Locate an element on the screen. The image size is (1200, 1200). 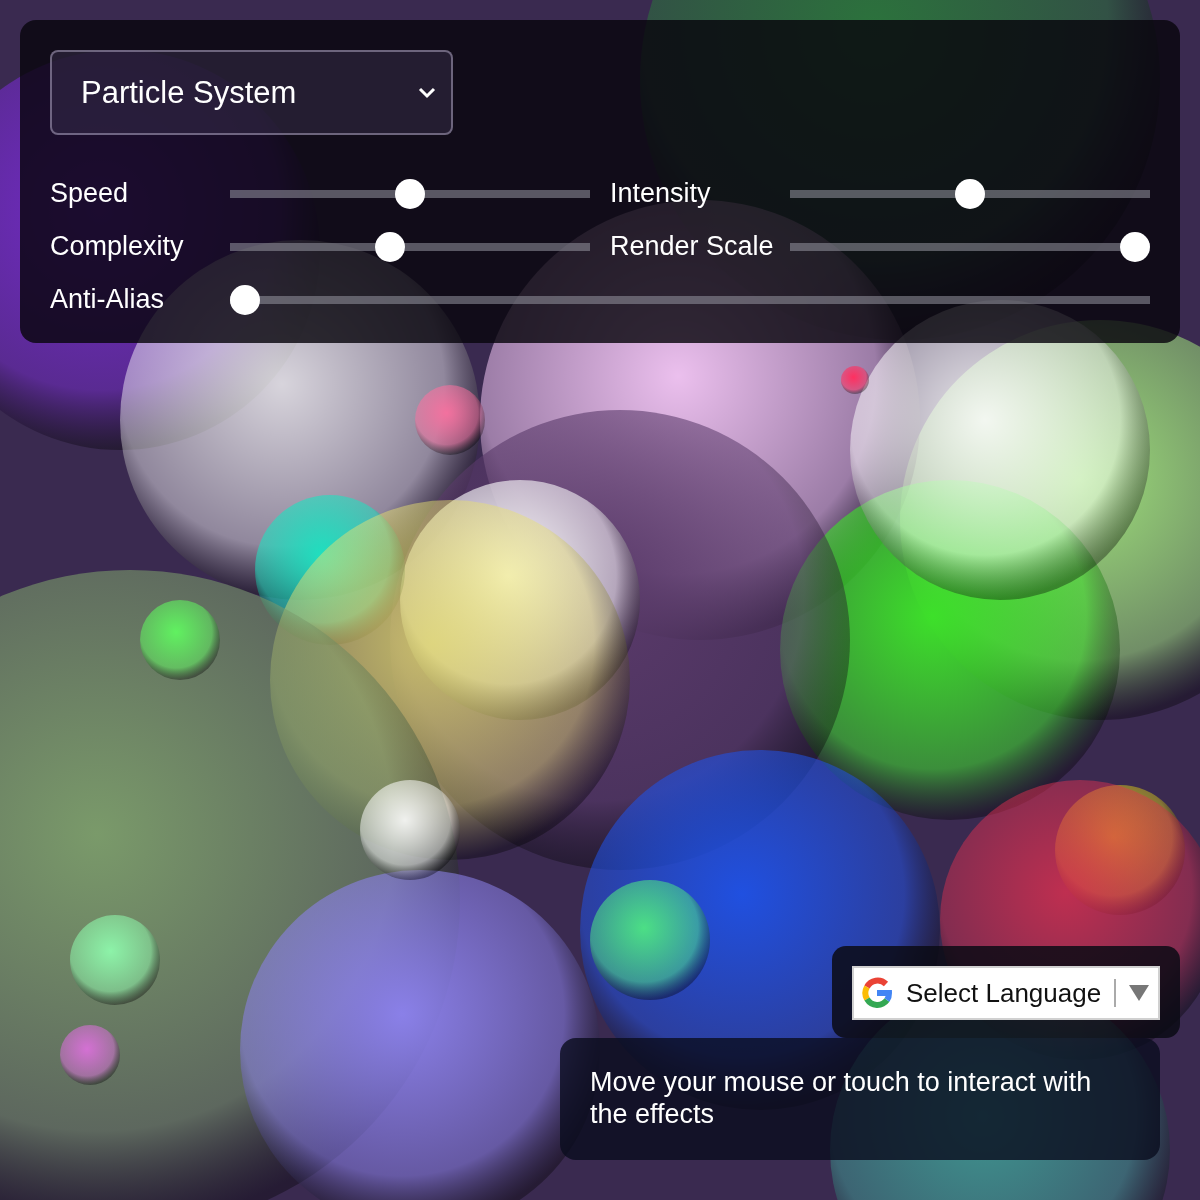
effect-dropdown: Particle System is located at coordinates (251, 92).